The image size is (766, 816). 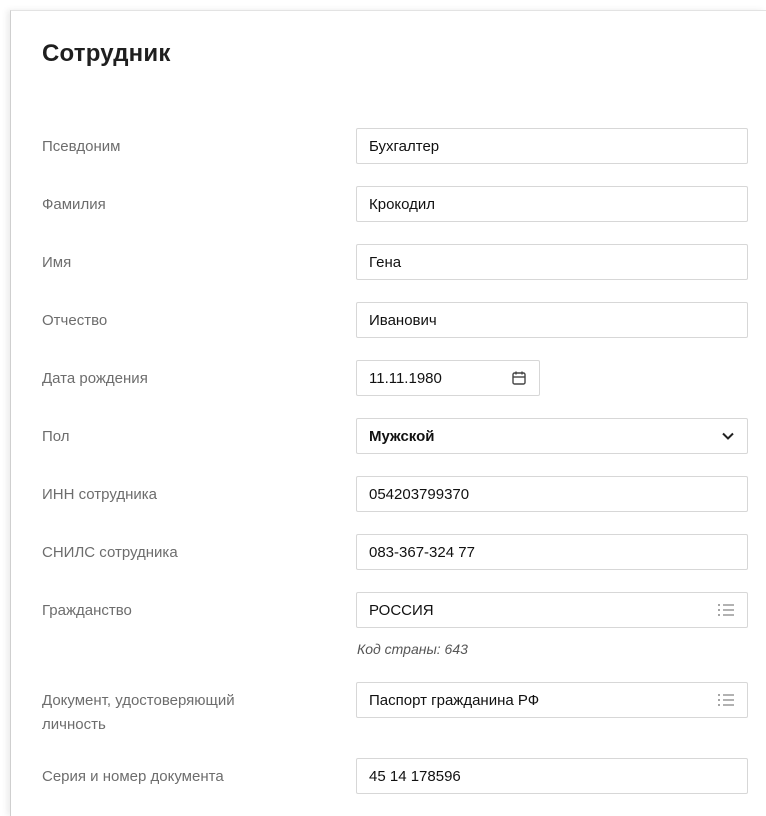 What do you see at coordinates (56, 436) in the screenshot?
I see `gender-label: Пол` at bounding box center [56, 436].